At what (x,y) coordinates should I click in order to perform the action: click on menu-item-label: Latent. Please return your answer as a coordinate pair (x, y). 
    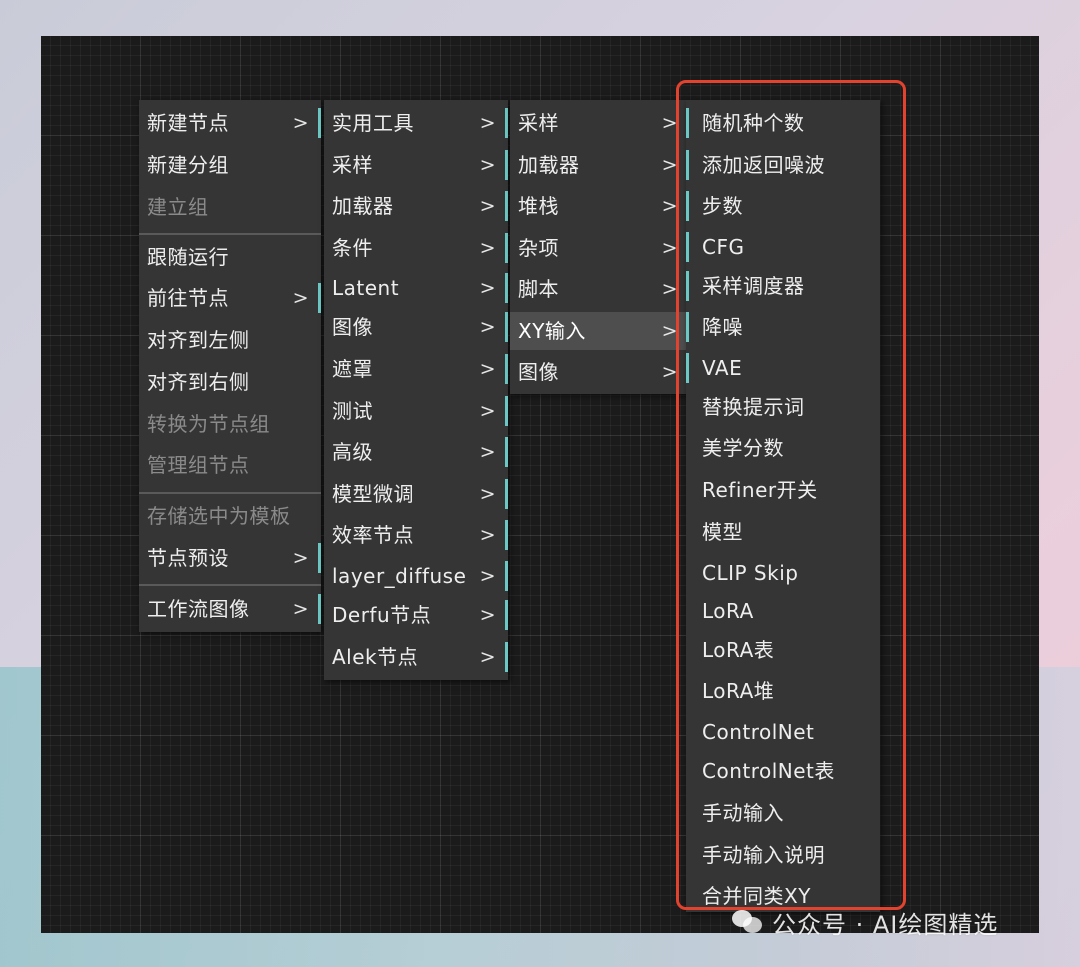
    Looking at the image, I should click on (366, 288).